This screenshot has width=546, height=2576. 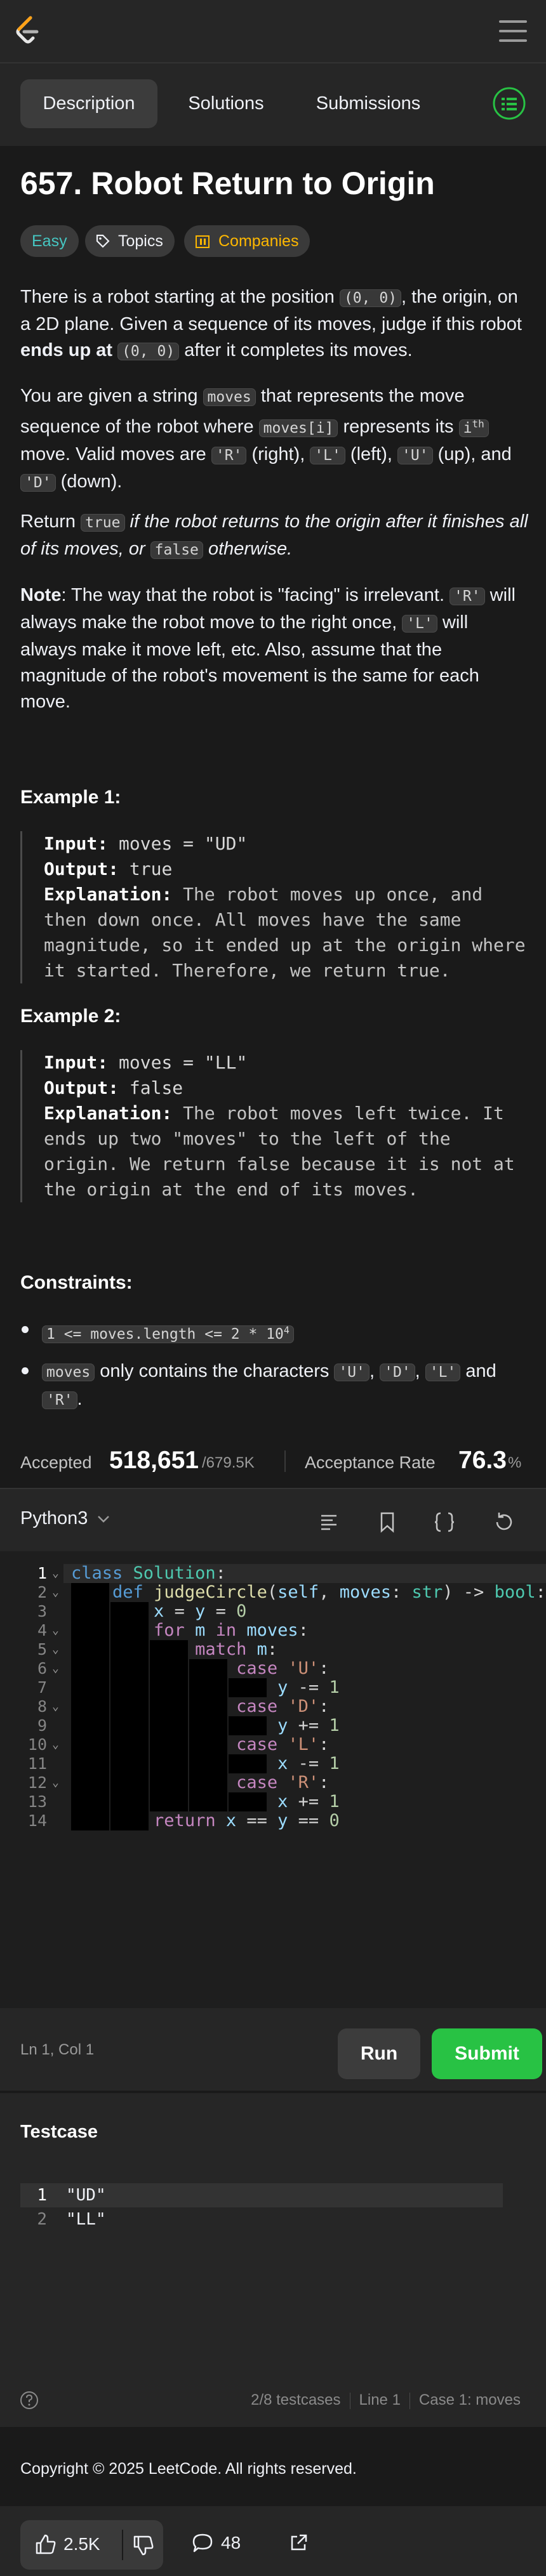 I want to click on companies-button: Companies, so click(x=247, y=241).